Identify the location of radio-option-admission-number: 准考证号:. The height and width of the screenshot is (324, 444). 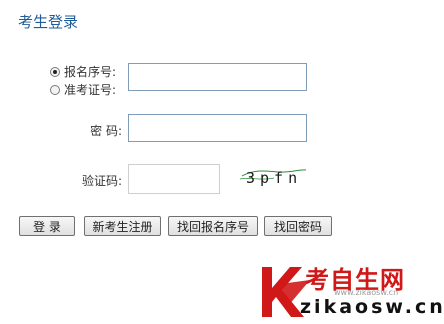
(83, 89).